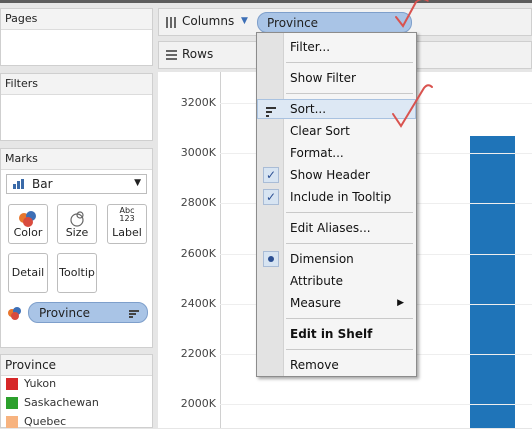 This screenshot has height=429, width=532. What do you see at coordinates (198, 253) in the screenshot?
I see `y-tick-label: 2600K` at bounding box center [198, 253].